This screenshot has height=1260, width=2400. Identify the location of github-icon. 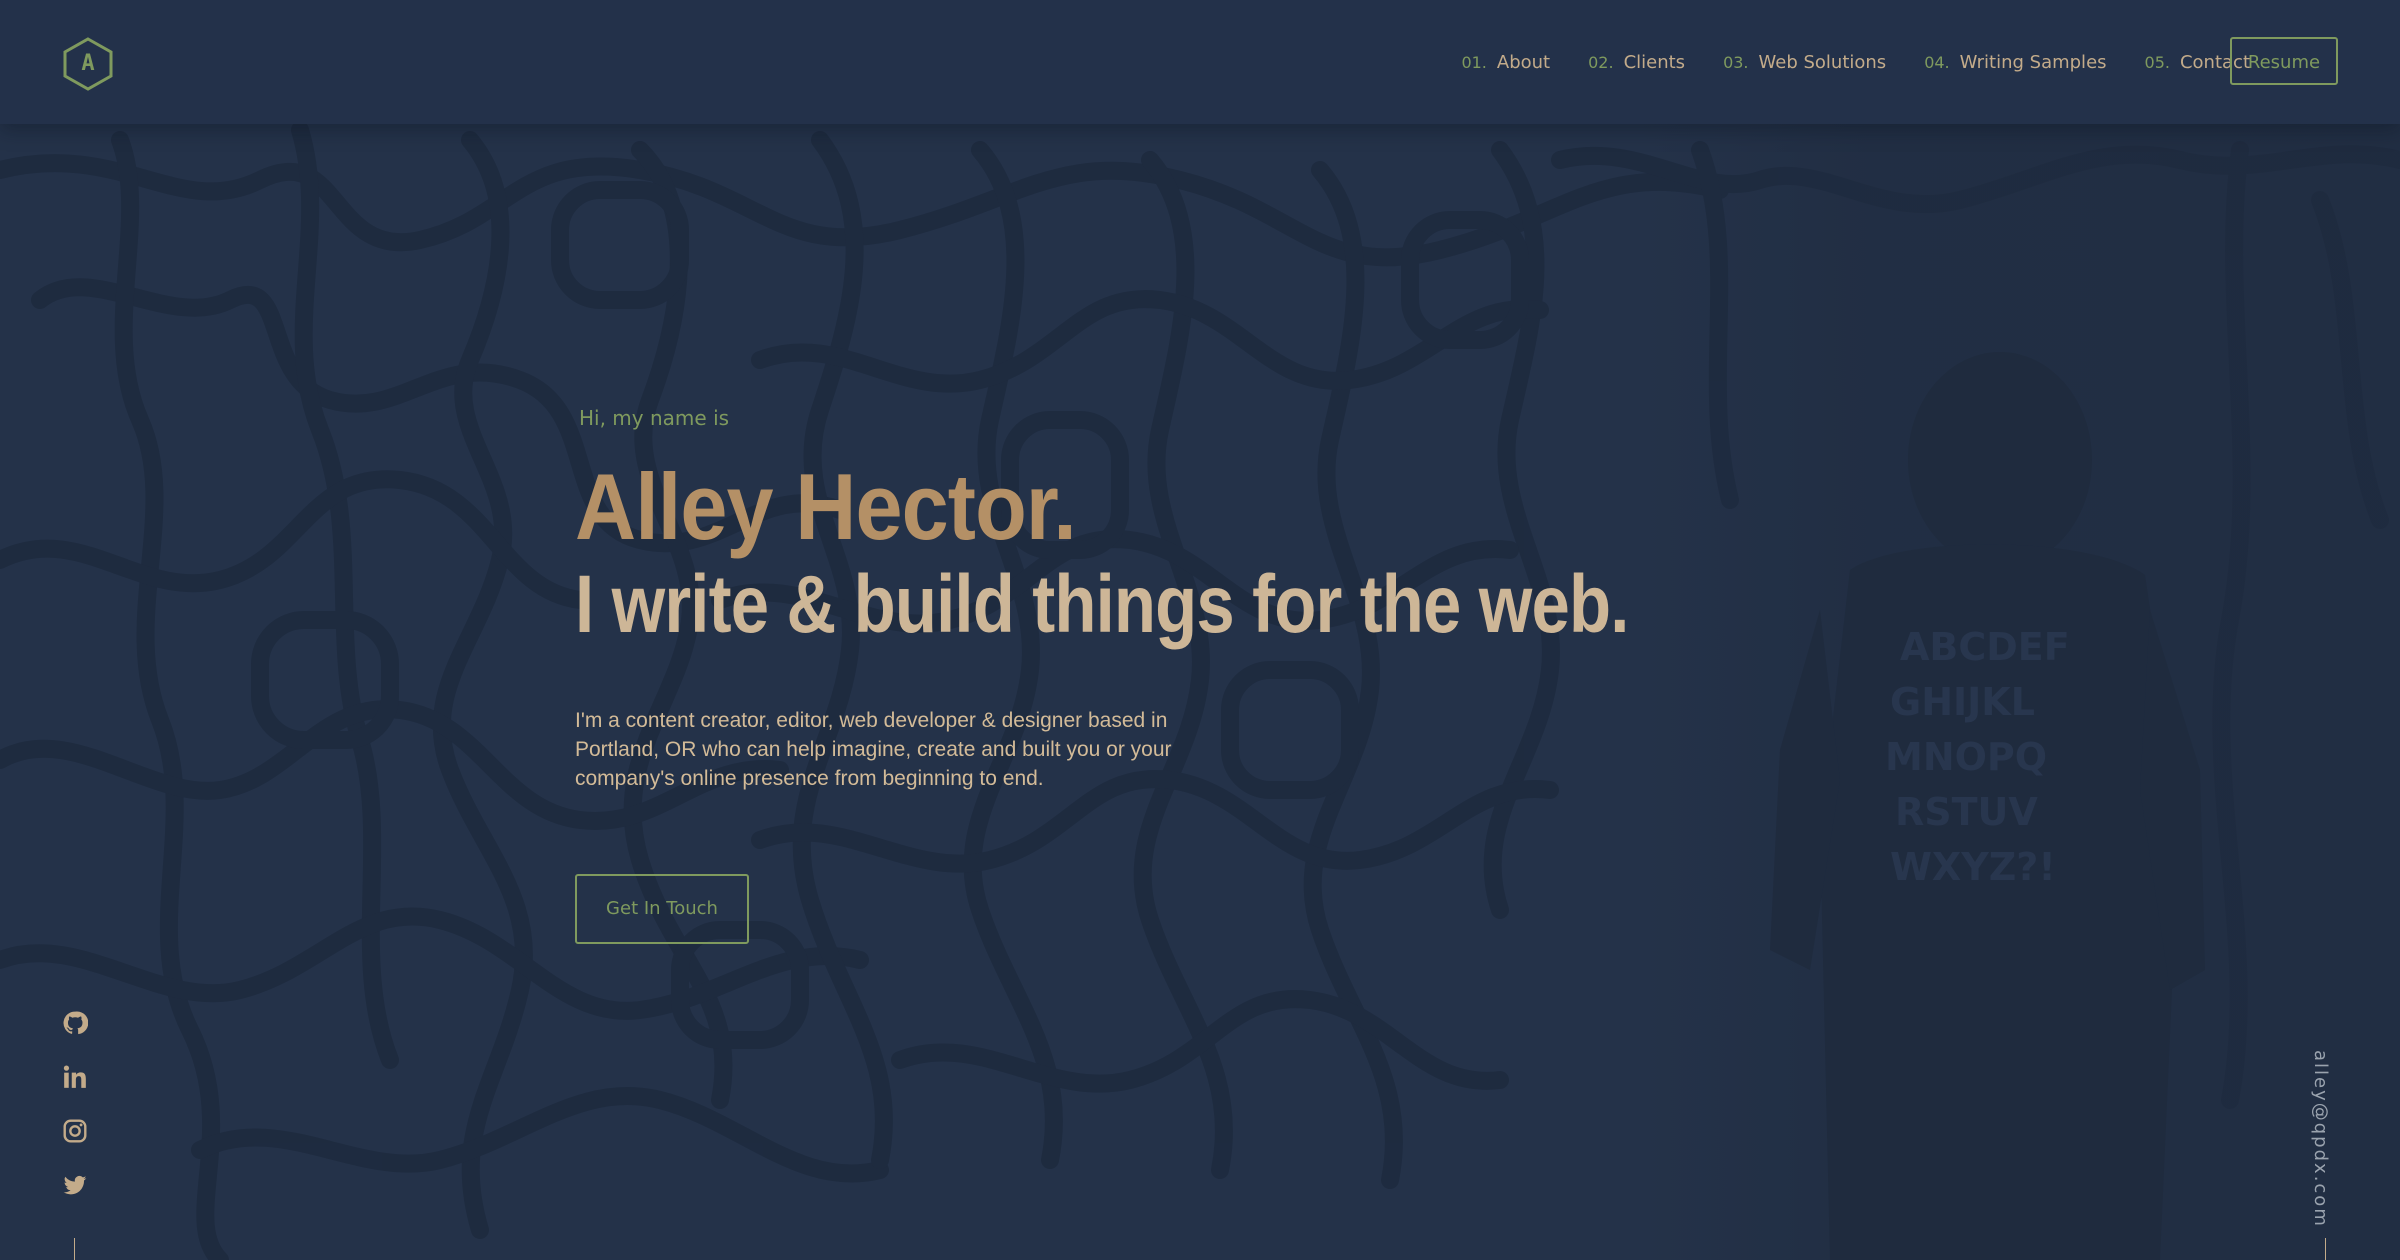
(75, 1024).